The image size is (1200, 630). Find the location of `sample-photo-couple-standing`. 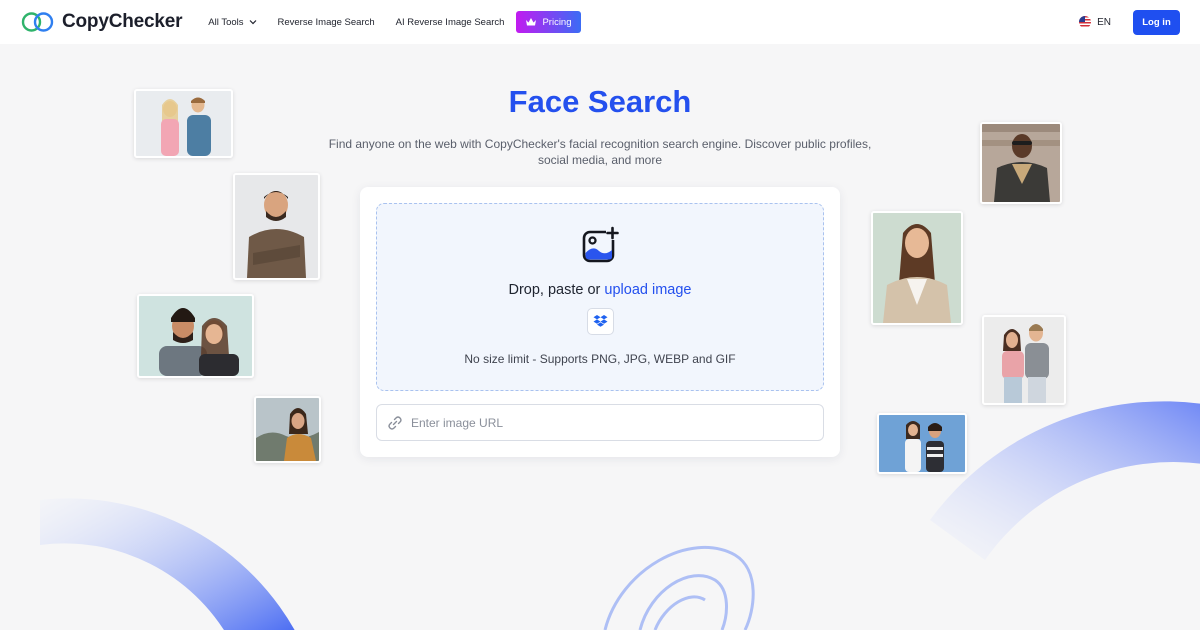

sample-photo-couple-standing is located at coordinates (183, 123).